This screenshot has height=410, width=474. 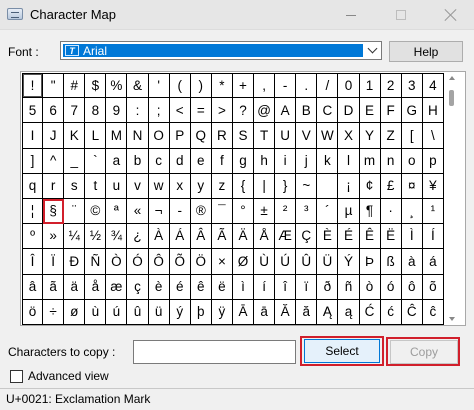 What do you see at coordinates (222, 262) in the screenshot?
I see `char-cell: ×` at bounding box center [222, 262].